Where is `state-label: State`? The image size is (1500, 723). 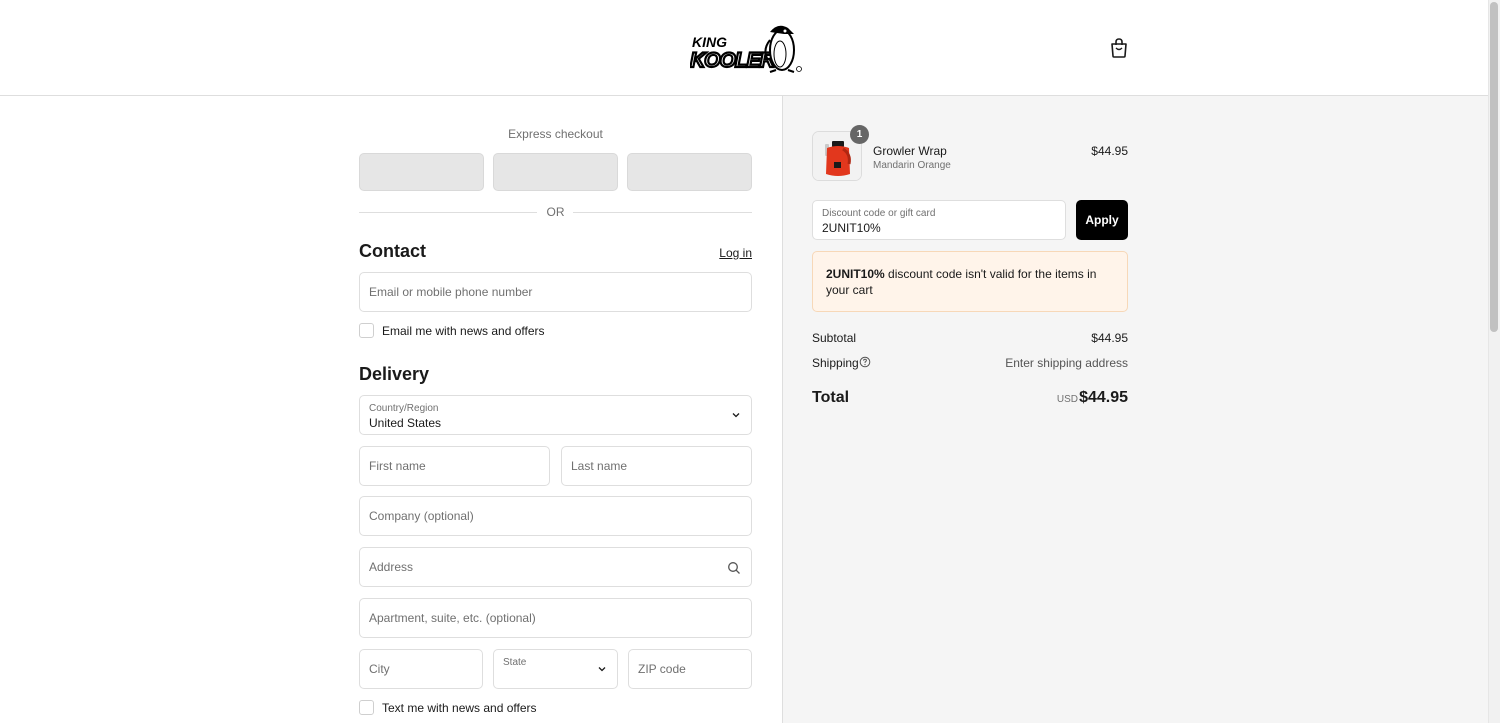 state-label: State is located at coordinates (515, 662).